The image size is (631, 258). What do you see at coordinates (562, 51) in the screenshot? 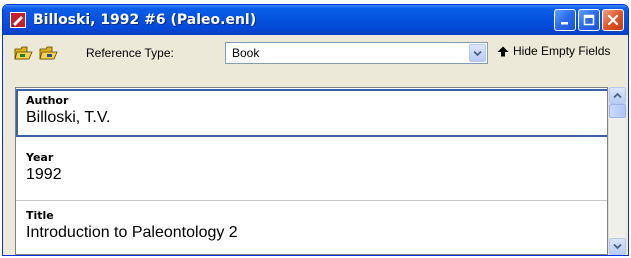
I see `hide-empty-fields-label: Hide Empty Fields` at bounding box center [562, 51].